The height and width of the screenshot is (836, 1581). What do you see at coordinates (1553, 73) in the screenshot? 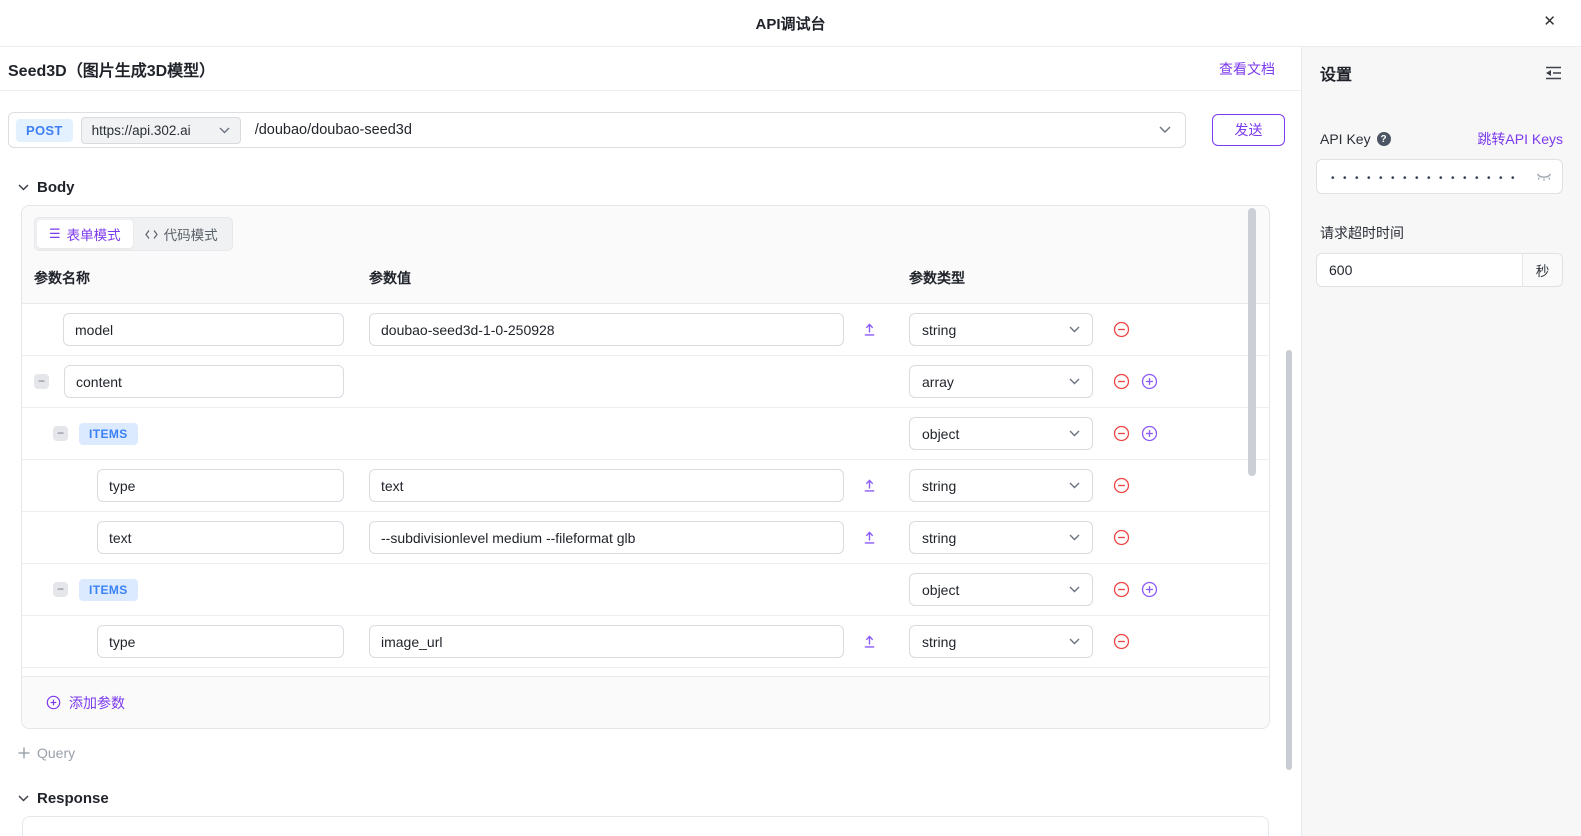
I see `collapse-panel-icon` at bounding box center [1553, 73].